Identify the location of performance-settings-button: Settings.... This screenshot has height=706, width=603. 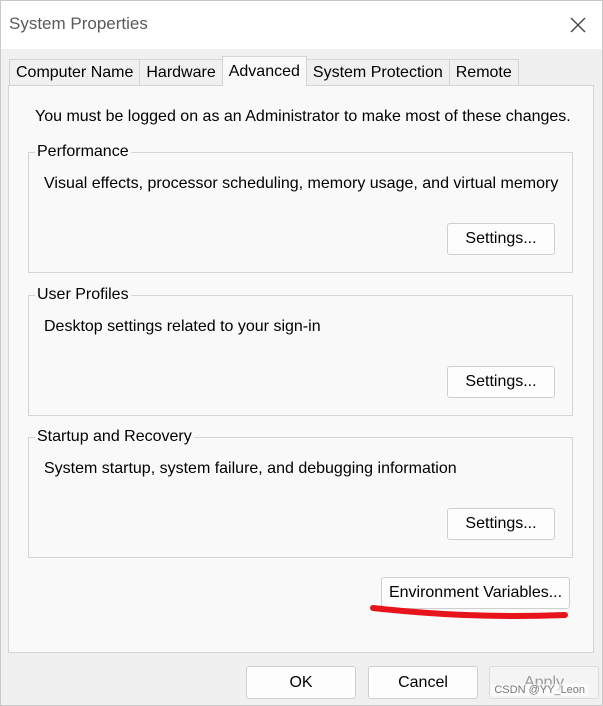
(501, 239).